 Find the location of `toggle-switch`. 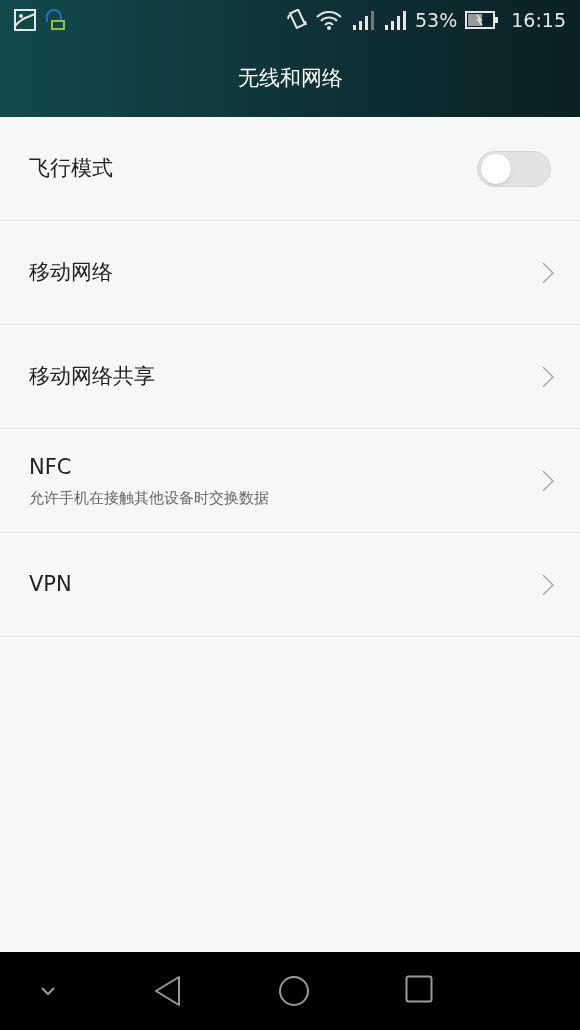

toggle-switch is located at coordinates (514, 168).